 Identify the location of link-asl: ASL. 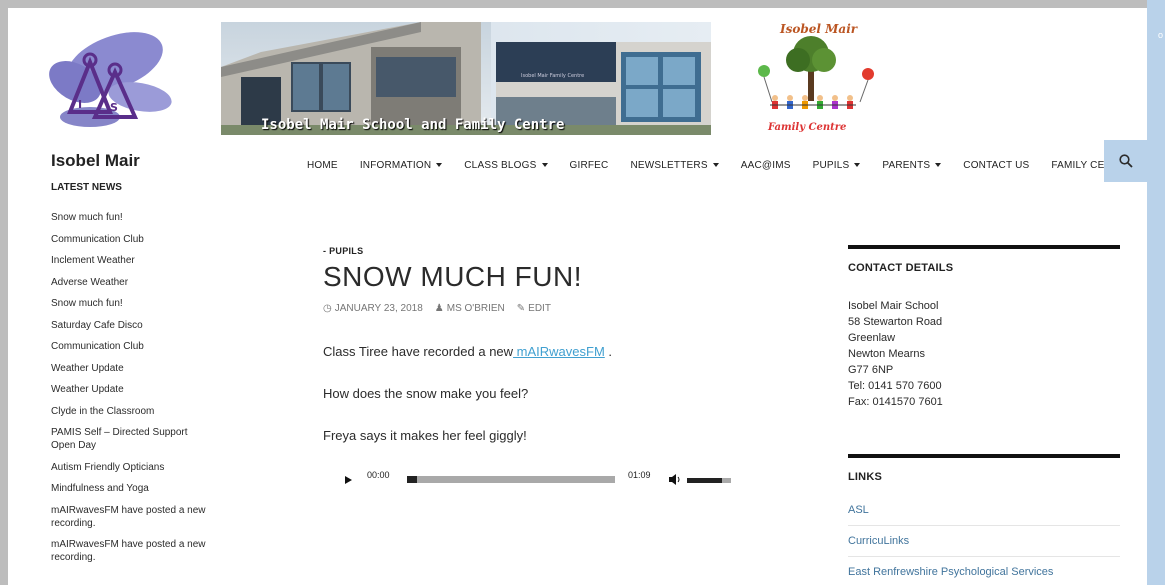
(984, 510).